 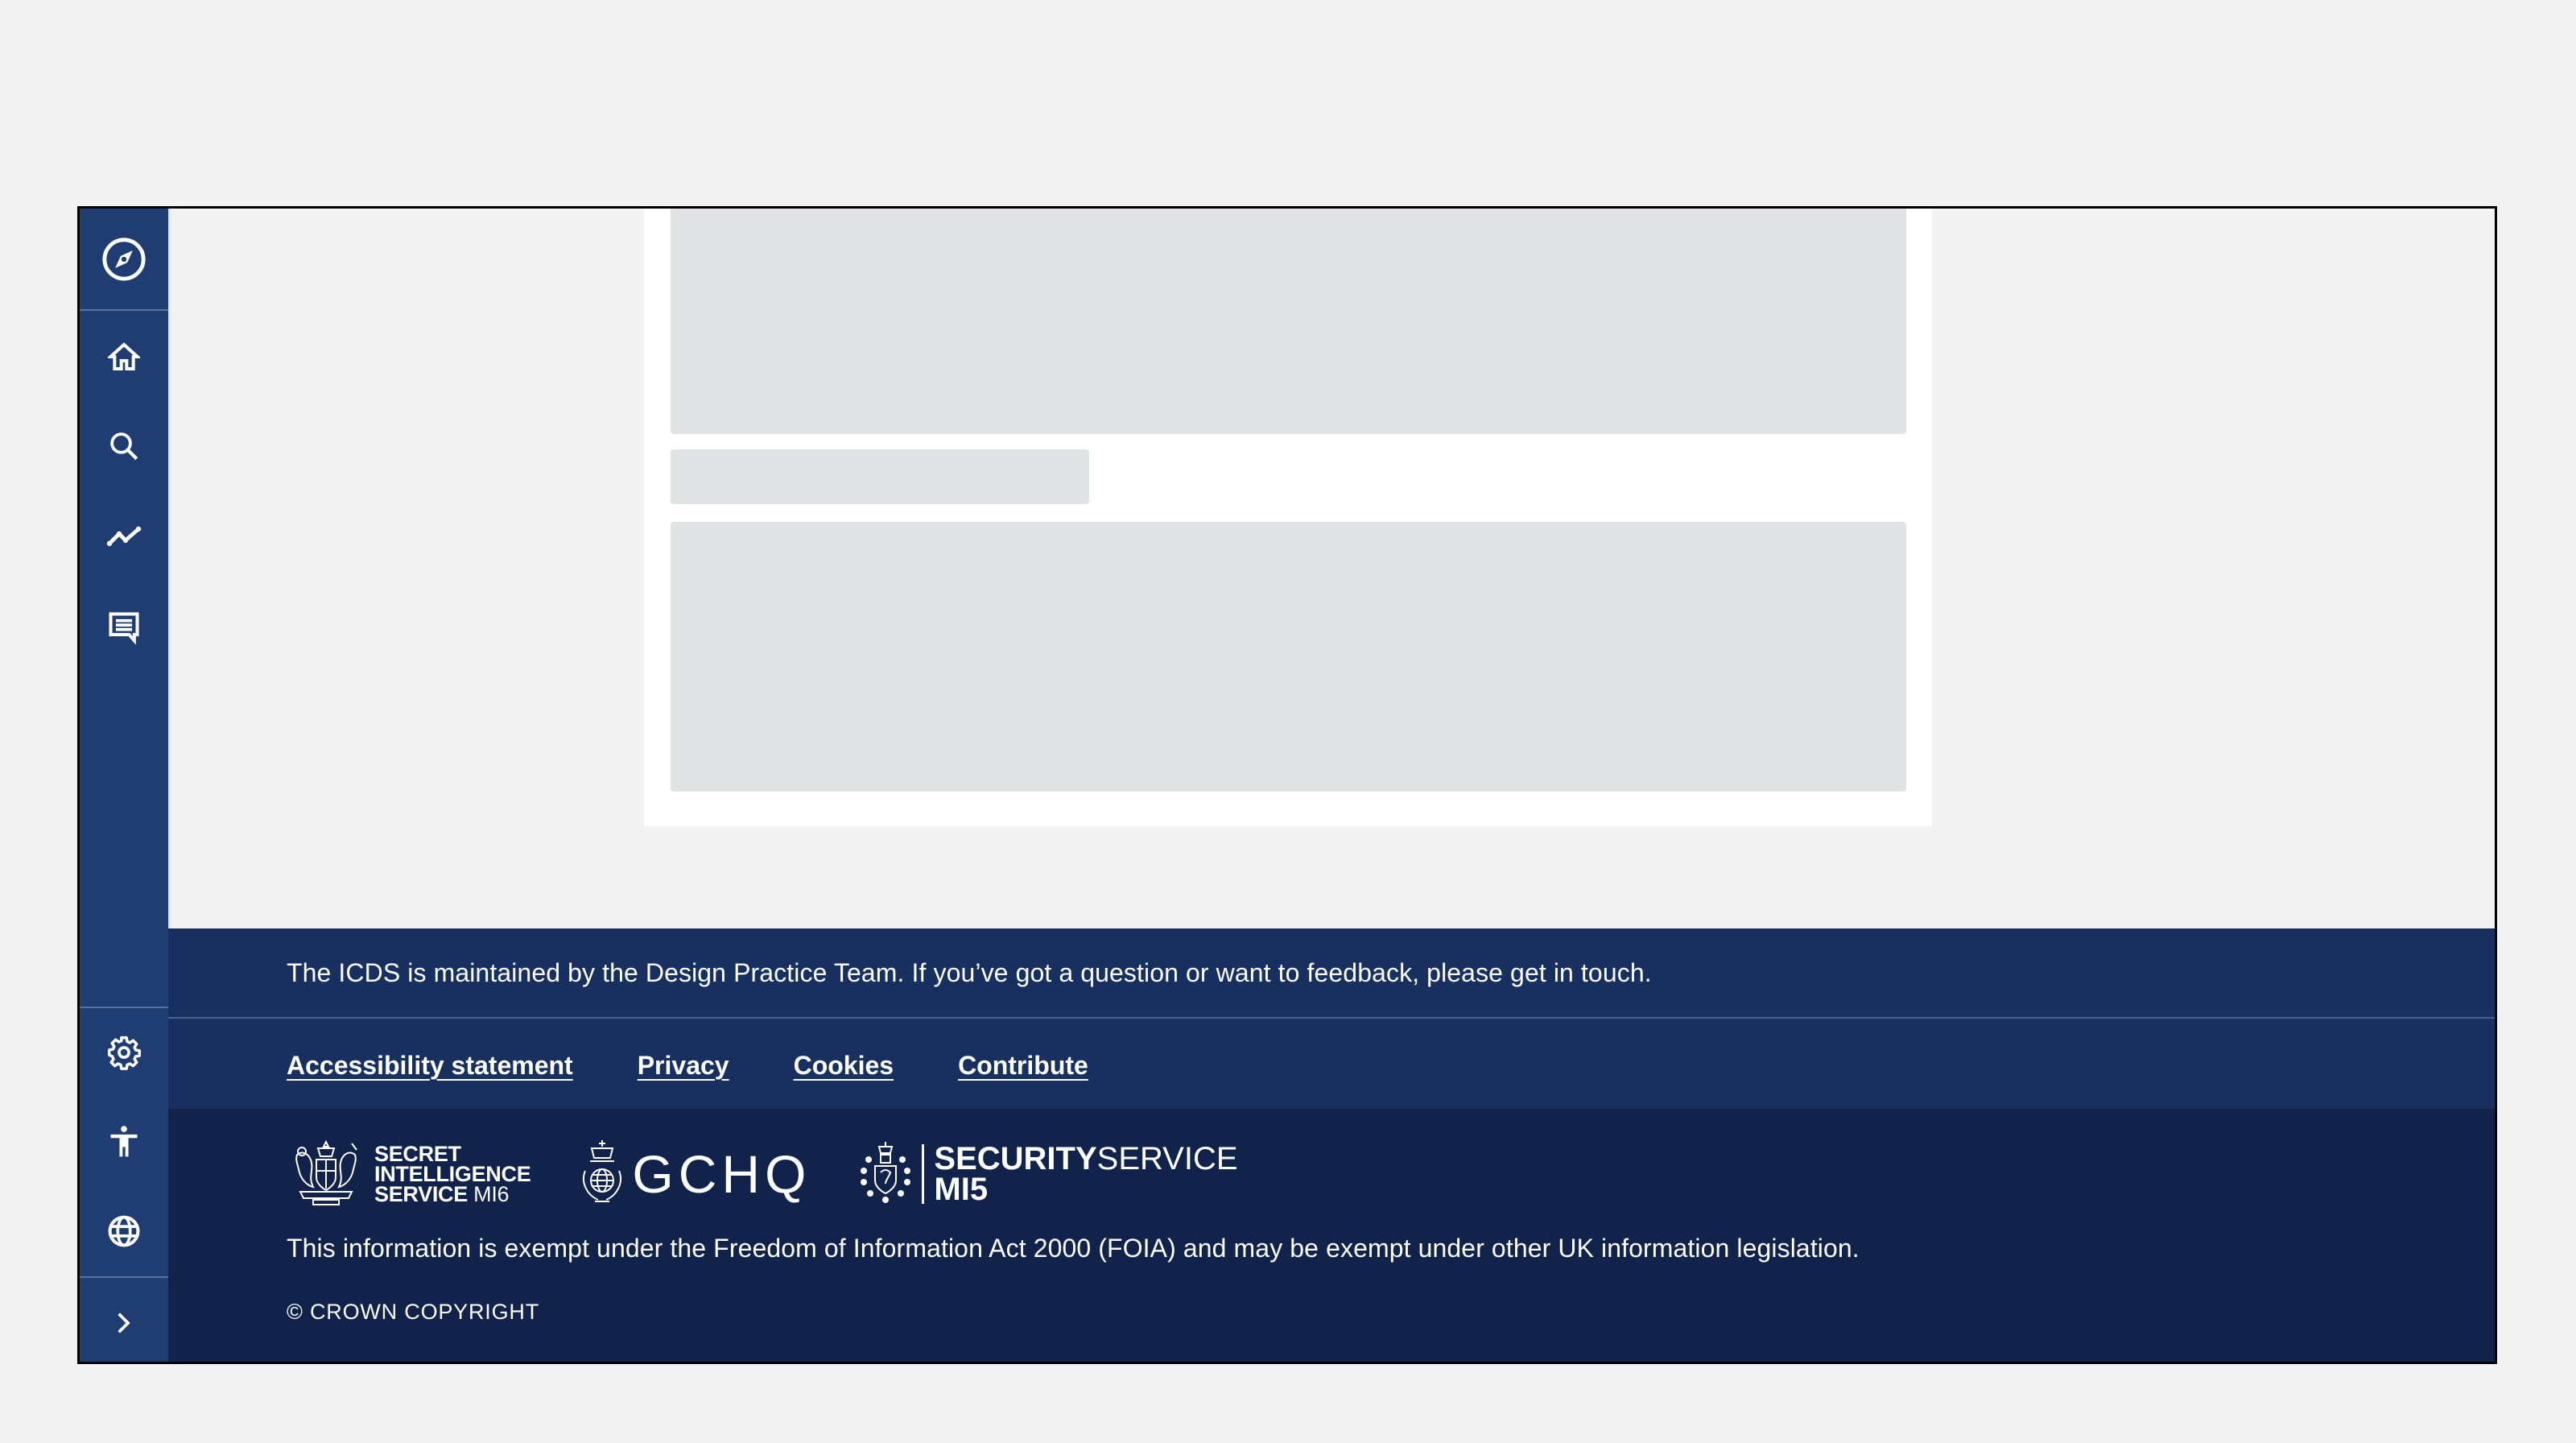 I want to click on royal-coat-of-arms-icon, so click(x=326, y=1174).